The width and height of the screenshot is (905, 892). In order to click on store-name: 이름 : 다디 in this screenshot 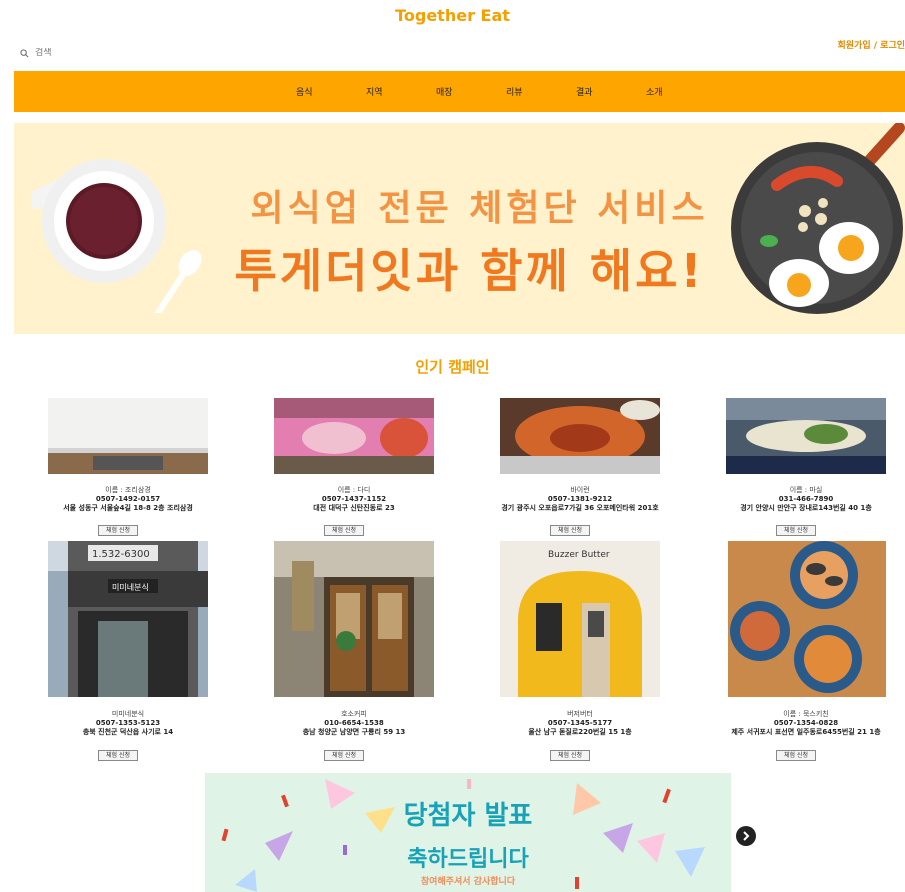, I will do `click(354, 490)`.